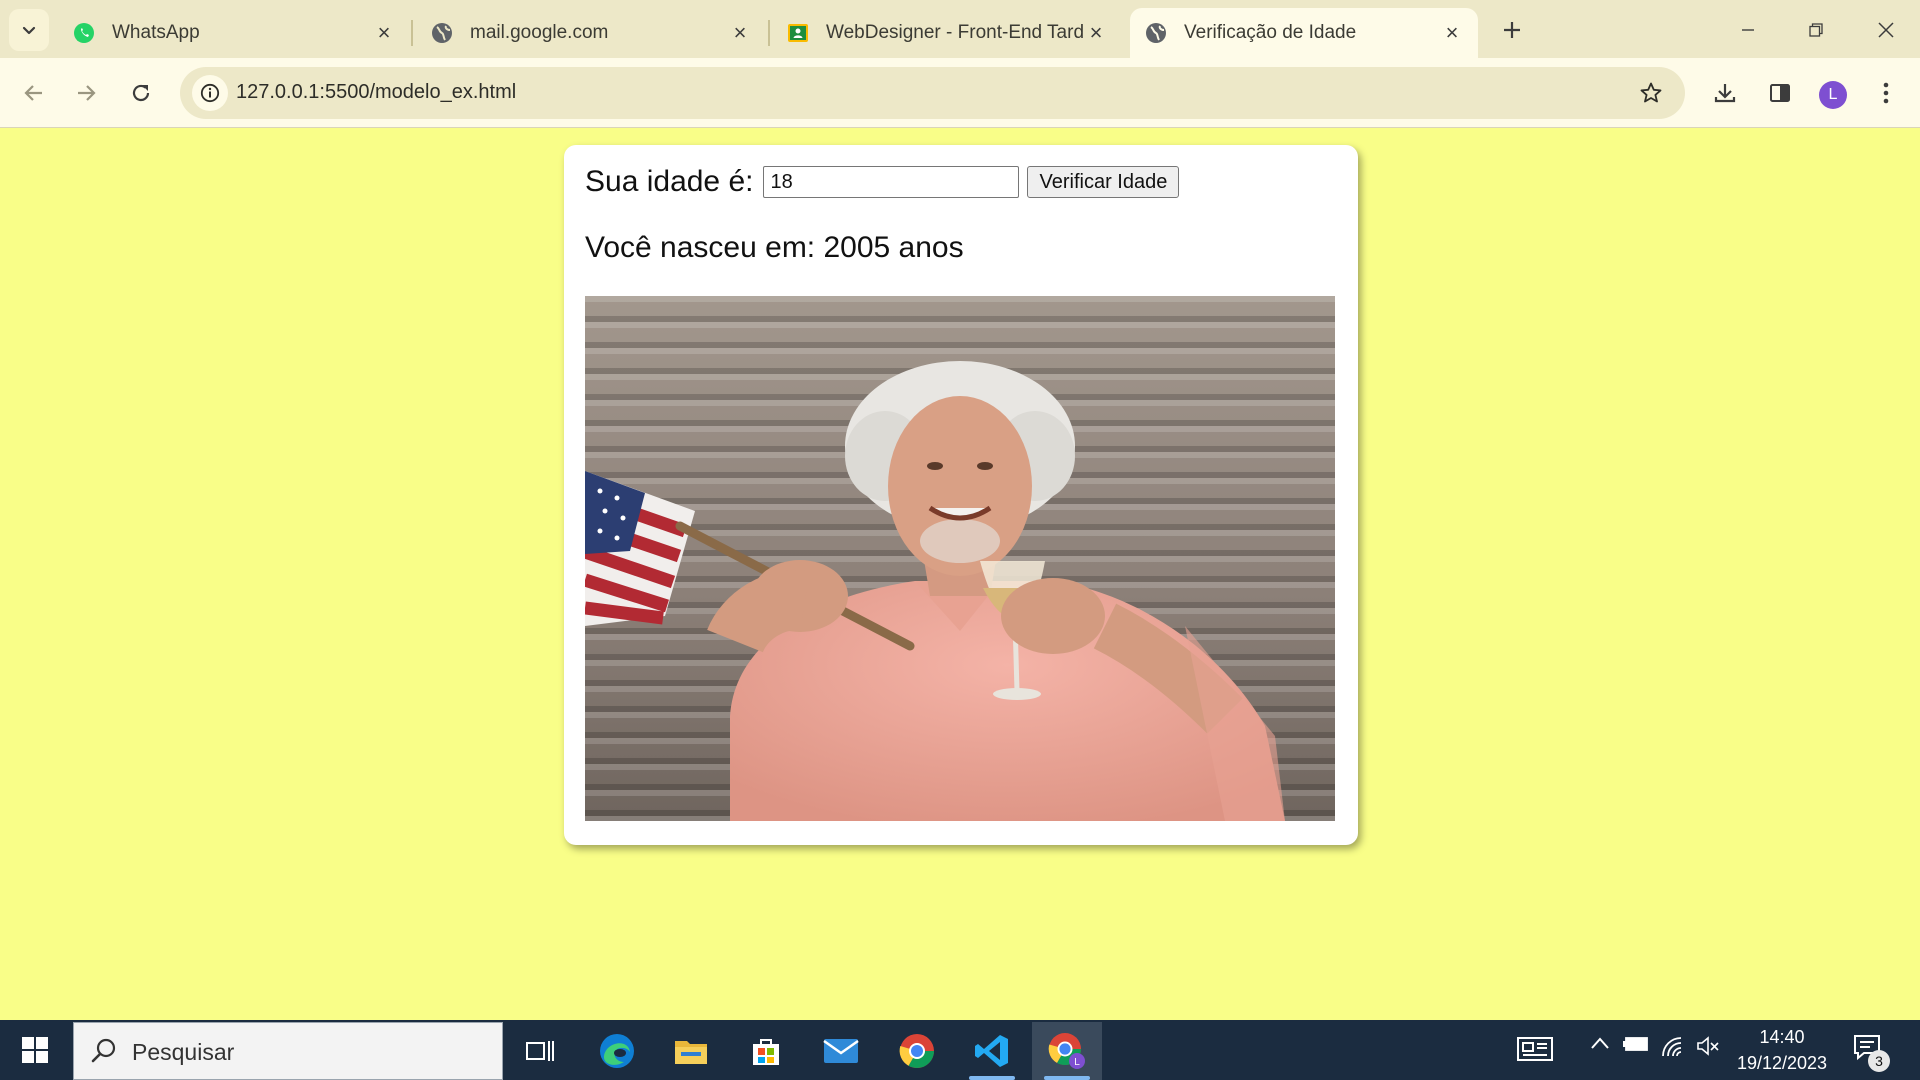 This screenshot has width=1920, height=1080. I want to click on arrow-right-icon, so click(87, 93).